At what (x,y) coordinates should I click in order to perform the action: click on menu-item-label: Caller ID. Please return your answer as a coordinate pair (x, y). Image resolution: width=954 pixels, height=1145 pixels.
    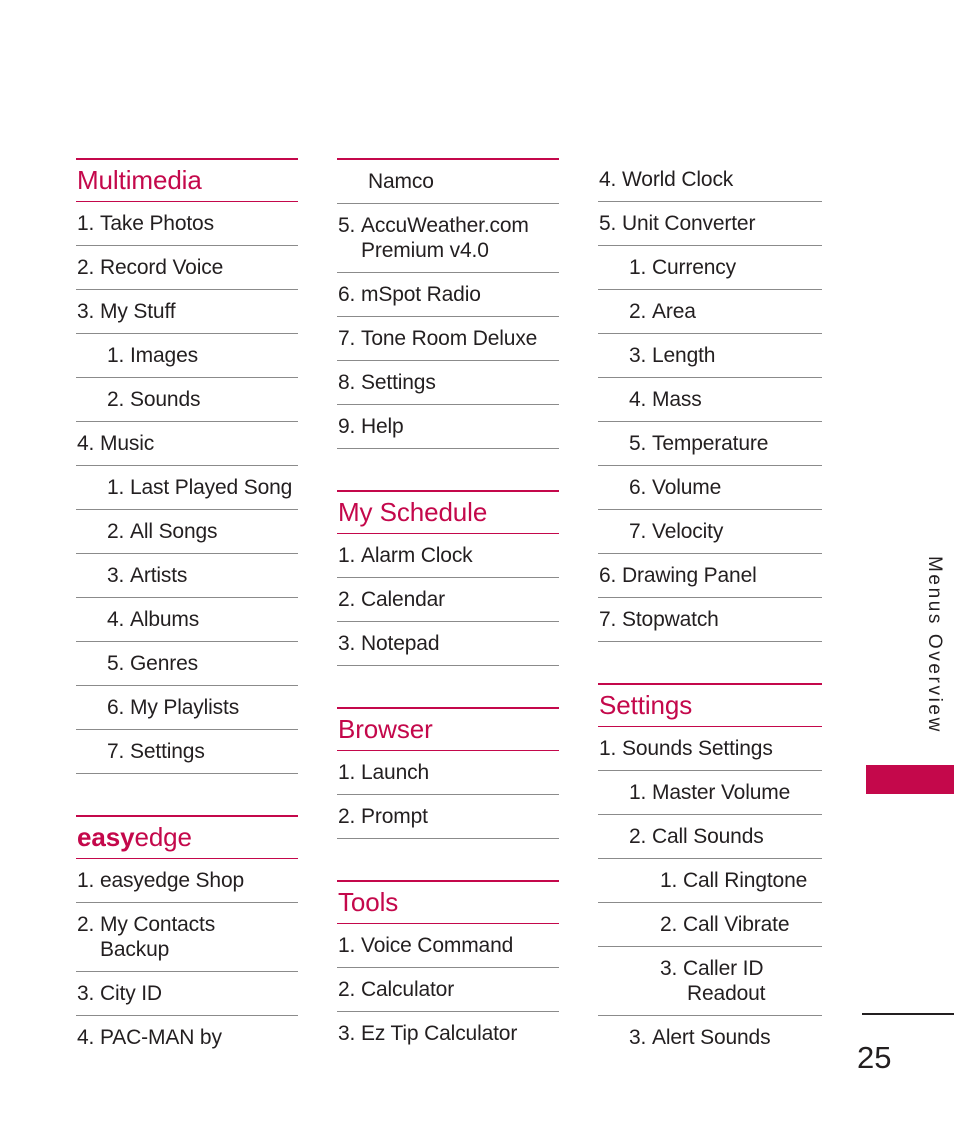
    Looking at the image, I should click on (723, 968).